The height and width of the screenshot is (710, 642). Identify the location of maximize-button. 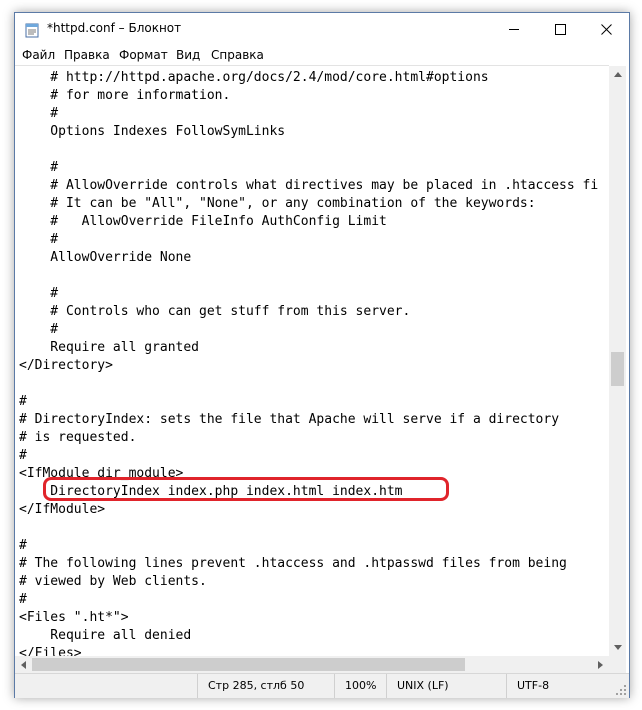
(560, 29).